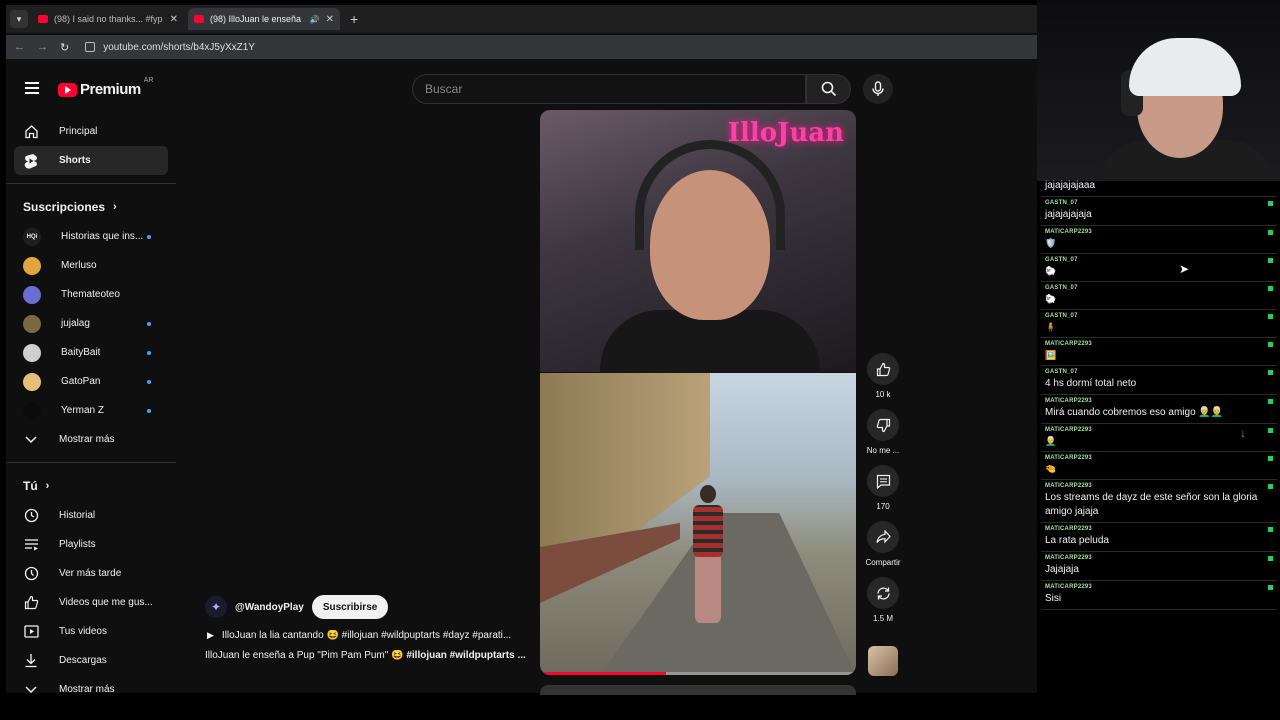  I want to click on back-icon: ←, so click(19, 47).